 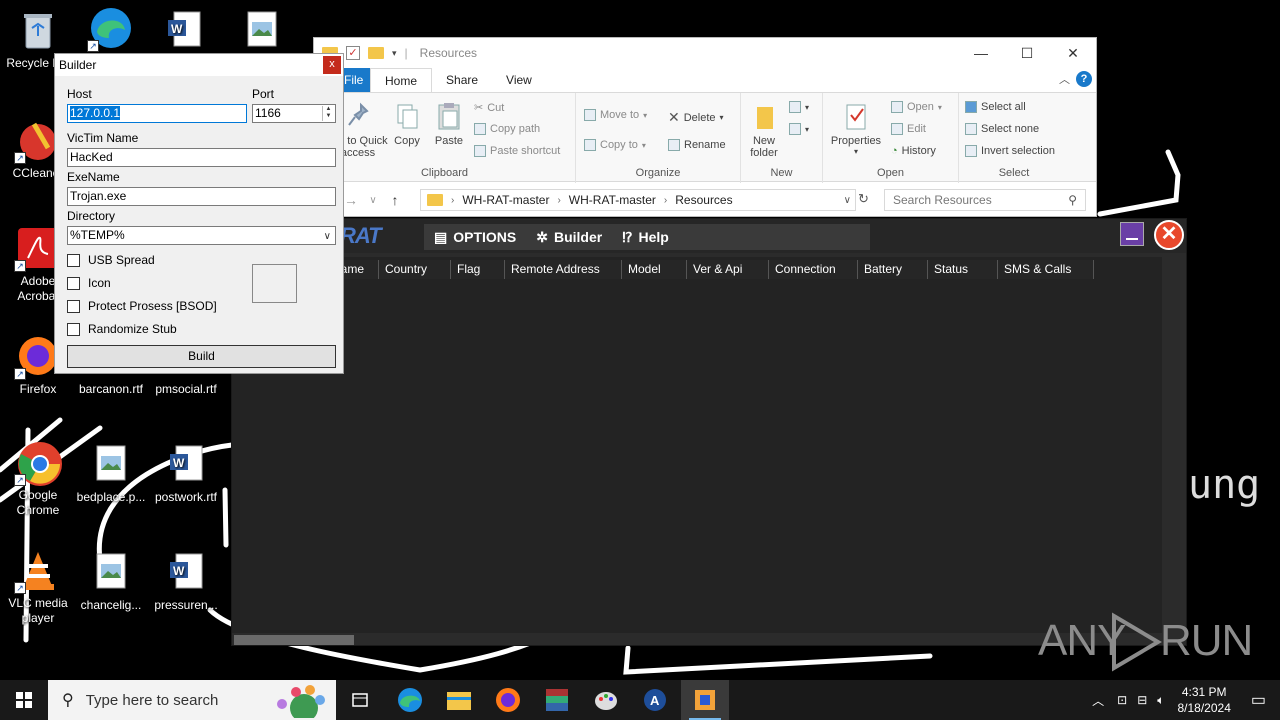 I want to click on recent-locations-icon: ∨, so click(x=373, y=200).